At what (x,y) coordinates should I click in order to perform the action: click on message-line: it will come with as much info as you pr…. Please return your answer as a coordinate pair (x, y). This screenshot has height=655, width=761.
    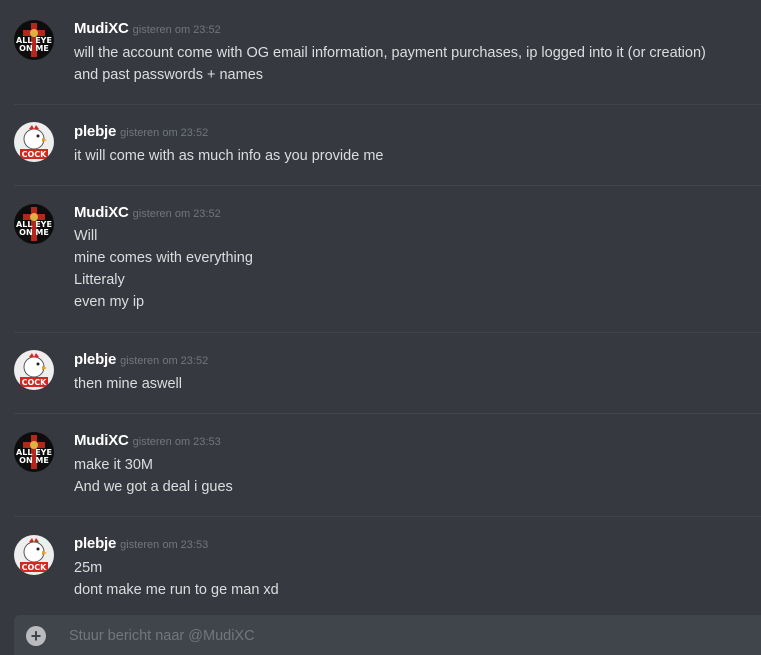
    Looking at the image, I should click on (229, 156).